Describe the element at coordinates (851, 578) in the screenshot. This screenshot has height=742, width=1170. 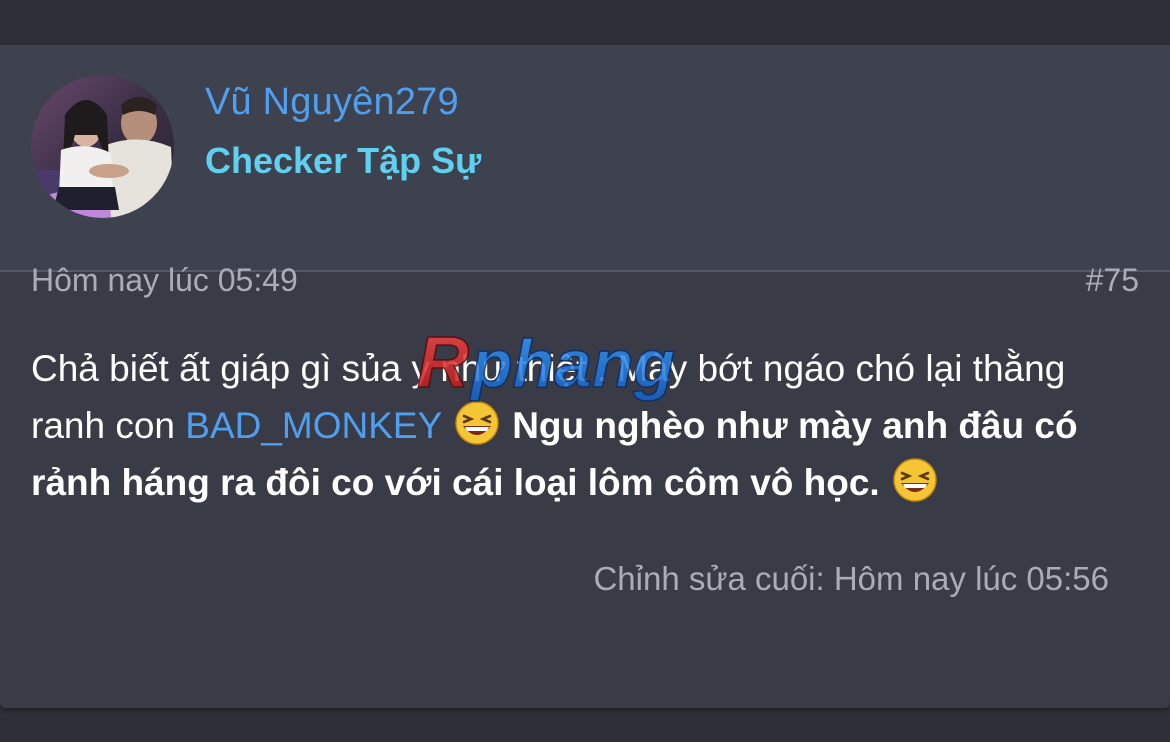
I see `last-edited-note: Chỉnh sửa cuối: Hôm nay lúc 05:56` at that location.